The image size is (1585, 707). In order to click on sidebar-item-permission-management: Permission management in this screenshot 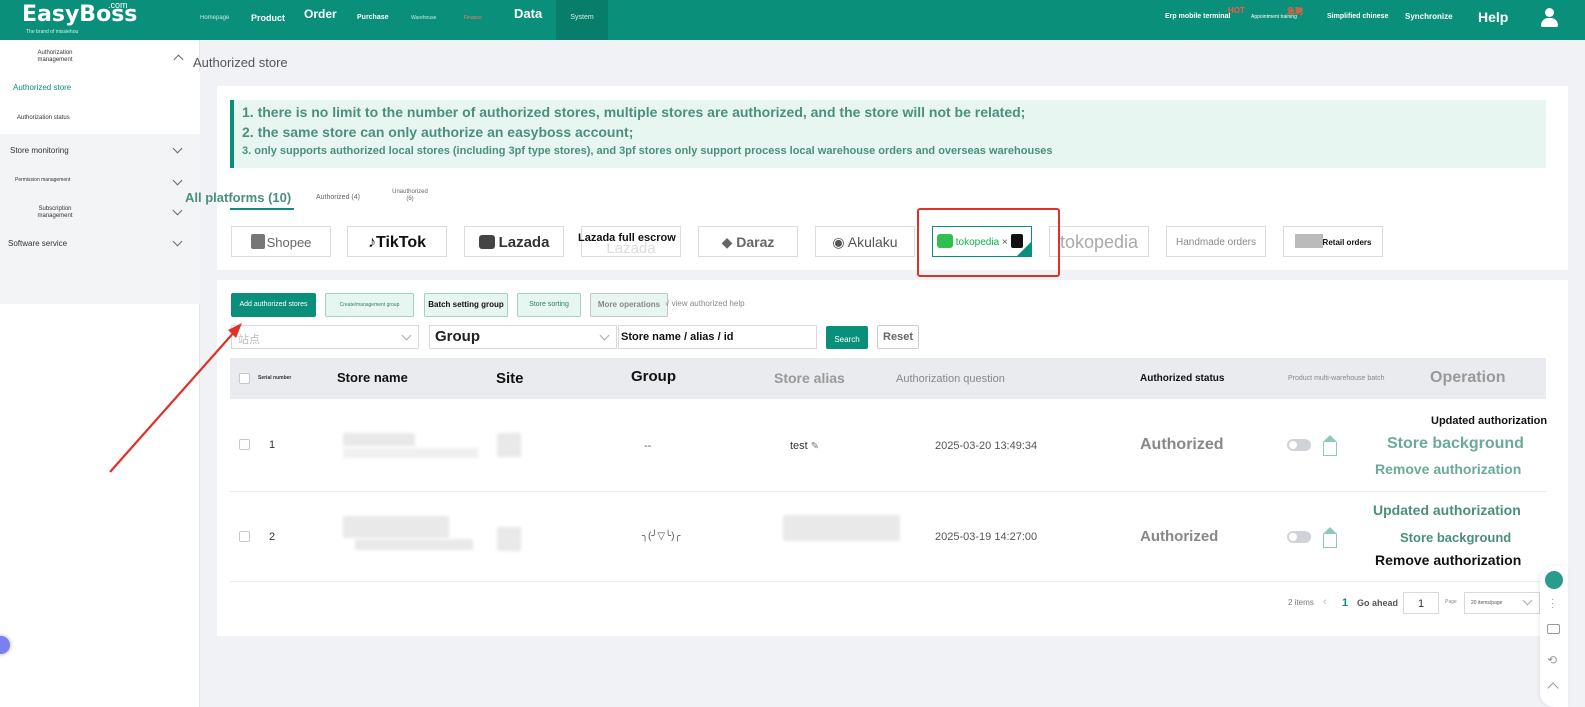, I will do `click(42, 180)`.